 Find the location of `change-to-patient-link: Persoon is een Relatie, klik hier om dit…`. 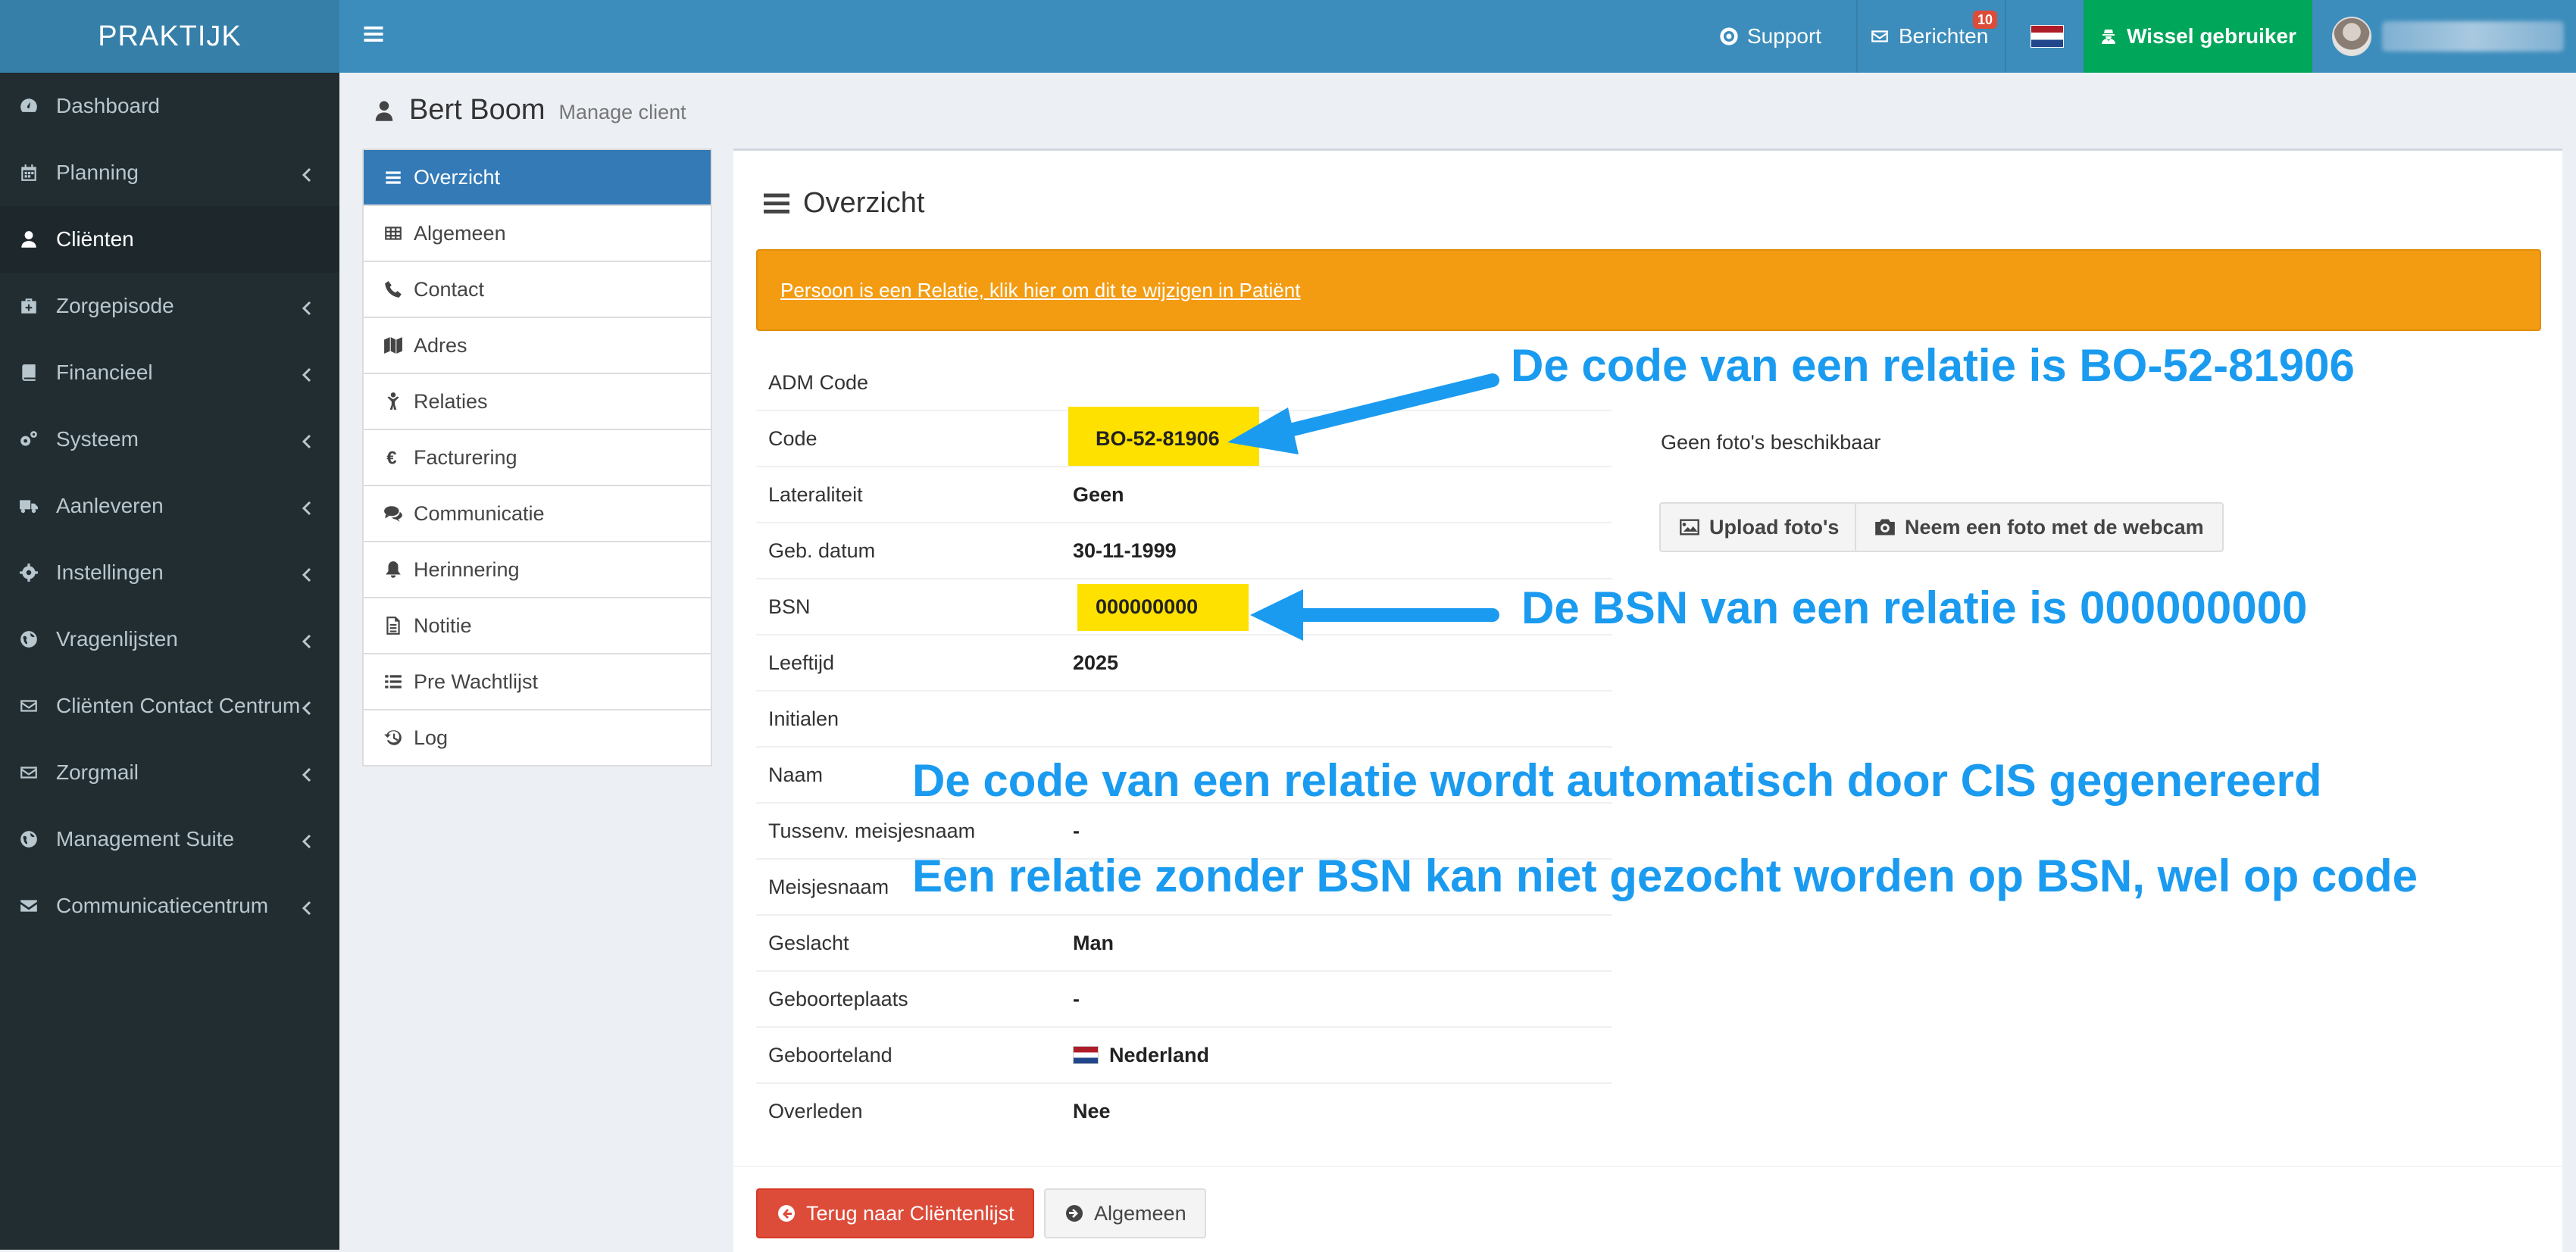

change-to-patient-link: Persoon is een Relatie, klik hier om dit… is located at coordinates (1040, 290).